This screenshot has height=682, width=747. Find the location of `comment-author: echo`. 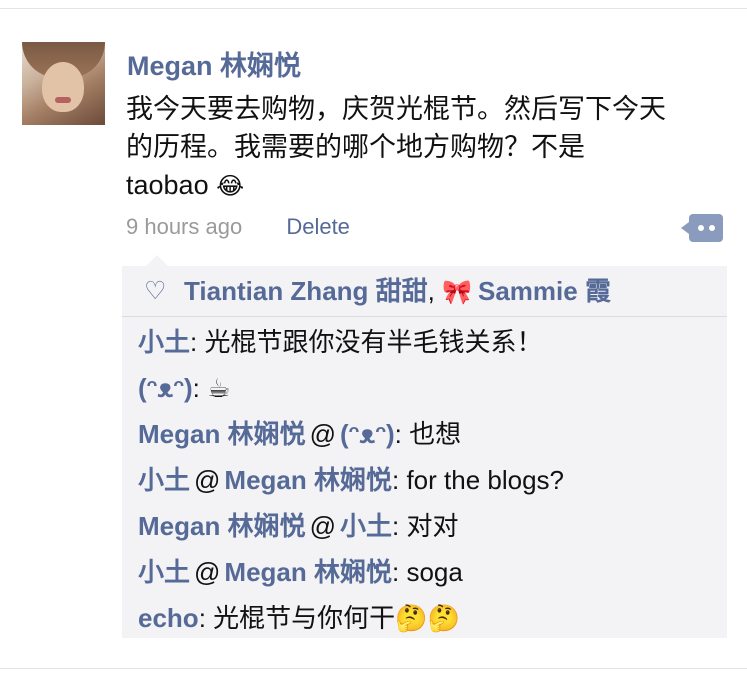

comment-author: echo is located at coordinates (168, 618).